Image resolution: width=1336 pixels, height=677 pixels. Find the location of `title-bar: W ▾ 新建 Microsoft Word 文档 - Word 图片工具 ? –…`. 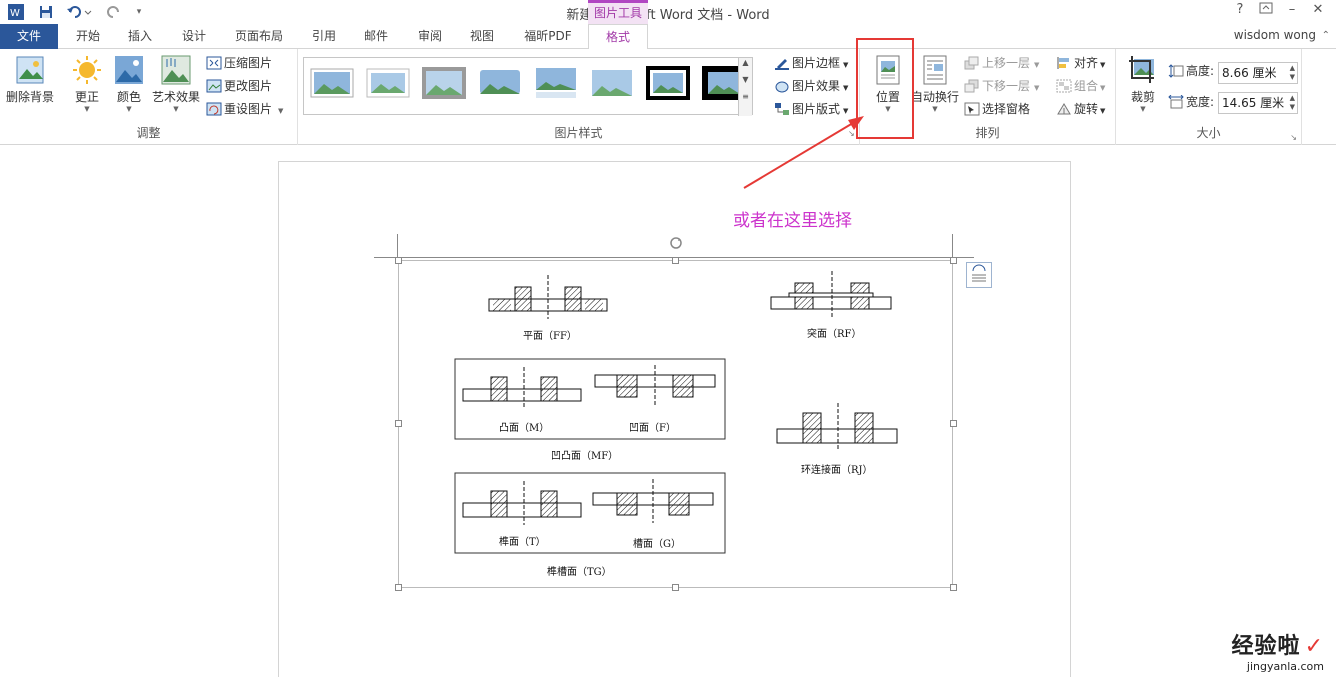

title-bar: W ▾ 新建 Microsoft Word 文档 - Word 图片工具 ? –… is located at coordinates (668, 12).